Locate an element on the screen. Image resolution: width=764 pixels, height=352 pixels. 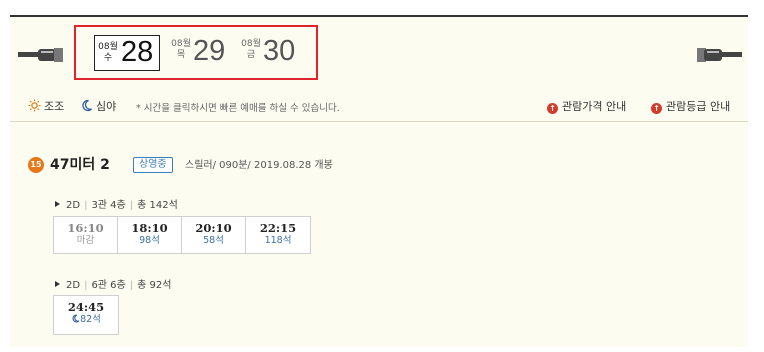
seats-left-night: 82석 is located at coordinates (86, 320).